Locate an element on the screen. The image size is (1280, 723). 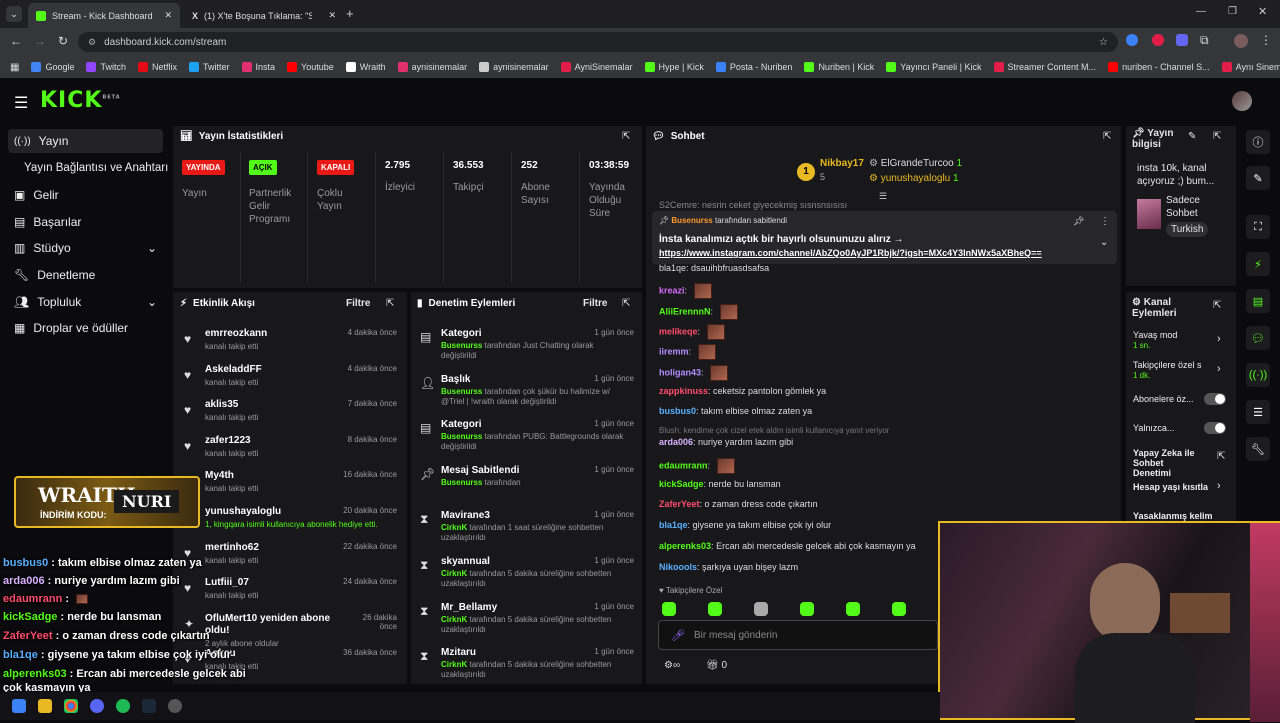
chat-message: ZaferYeet: o zaman dress code çıkartın is located at coordinates (738, 504).